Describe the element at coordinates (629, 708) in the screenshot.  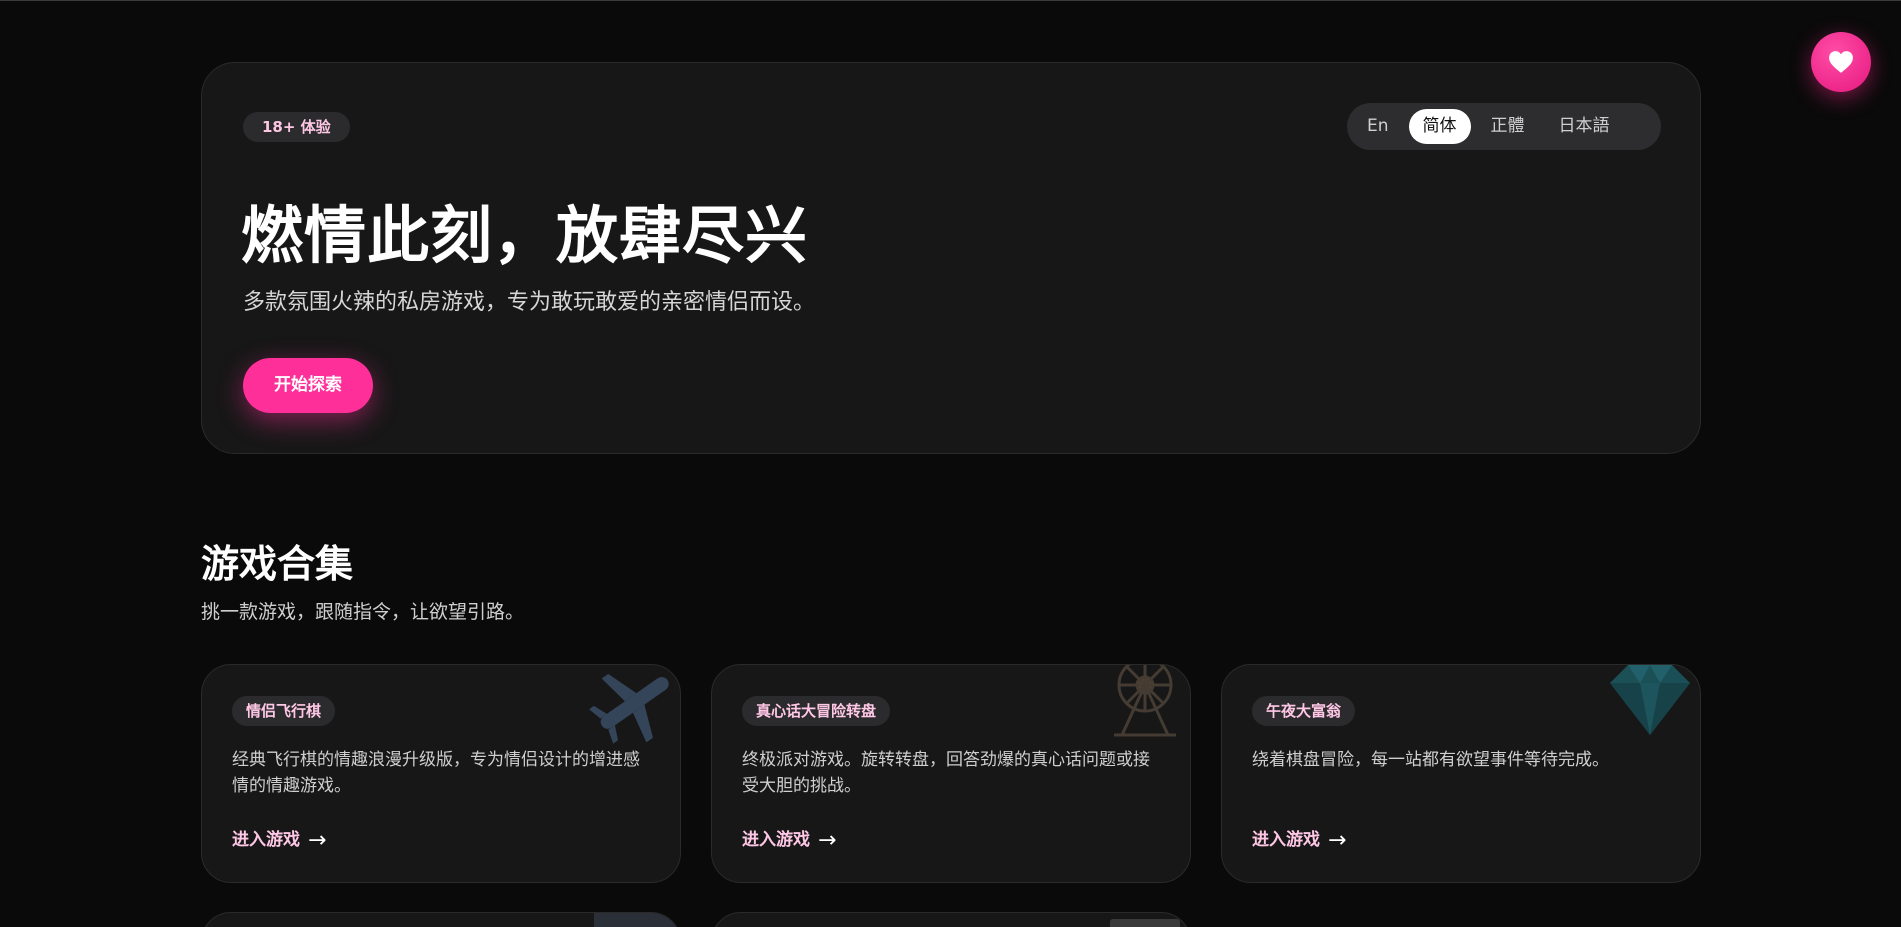
I see `airplane-icon` at that location.